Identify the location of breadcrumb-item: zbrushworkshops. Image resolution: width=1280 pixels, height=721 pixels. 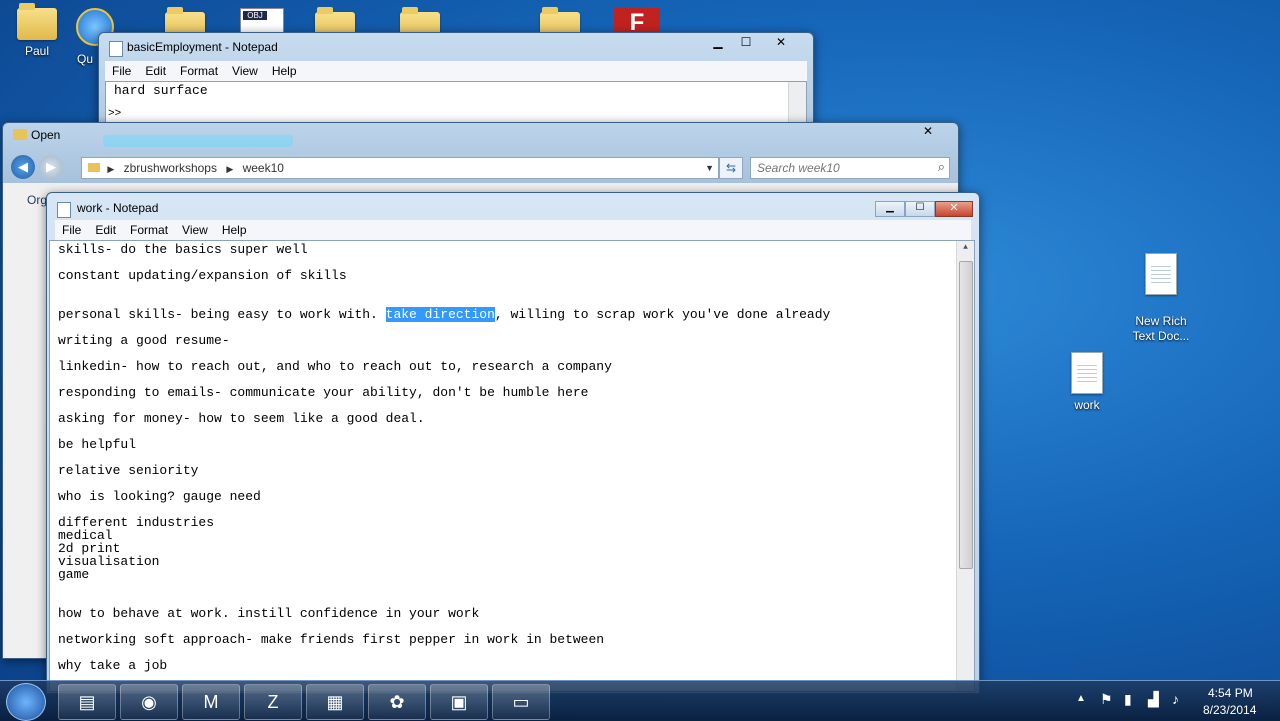
(170, 168).